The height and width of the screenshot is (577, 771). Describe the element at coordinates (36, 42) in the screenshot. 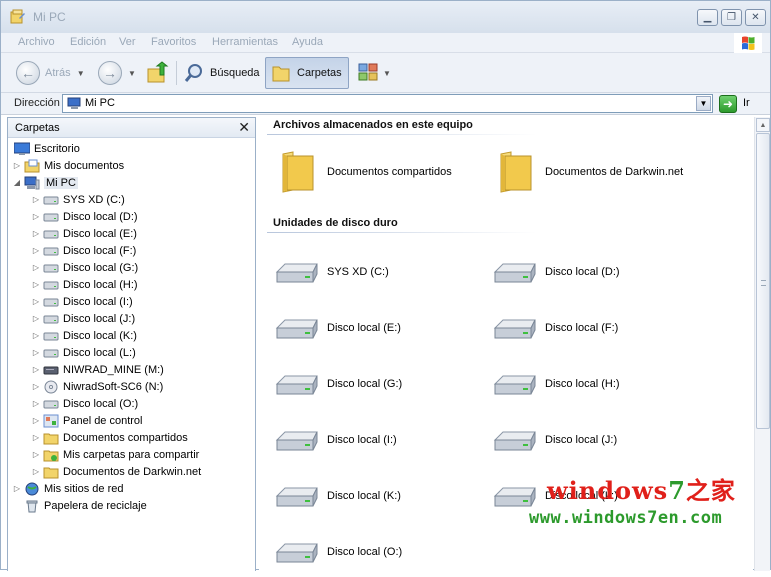

I see `menu-archivo: Archivo` at that location.